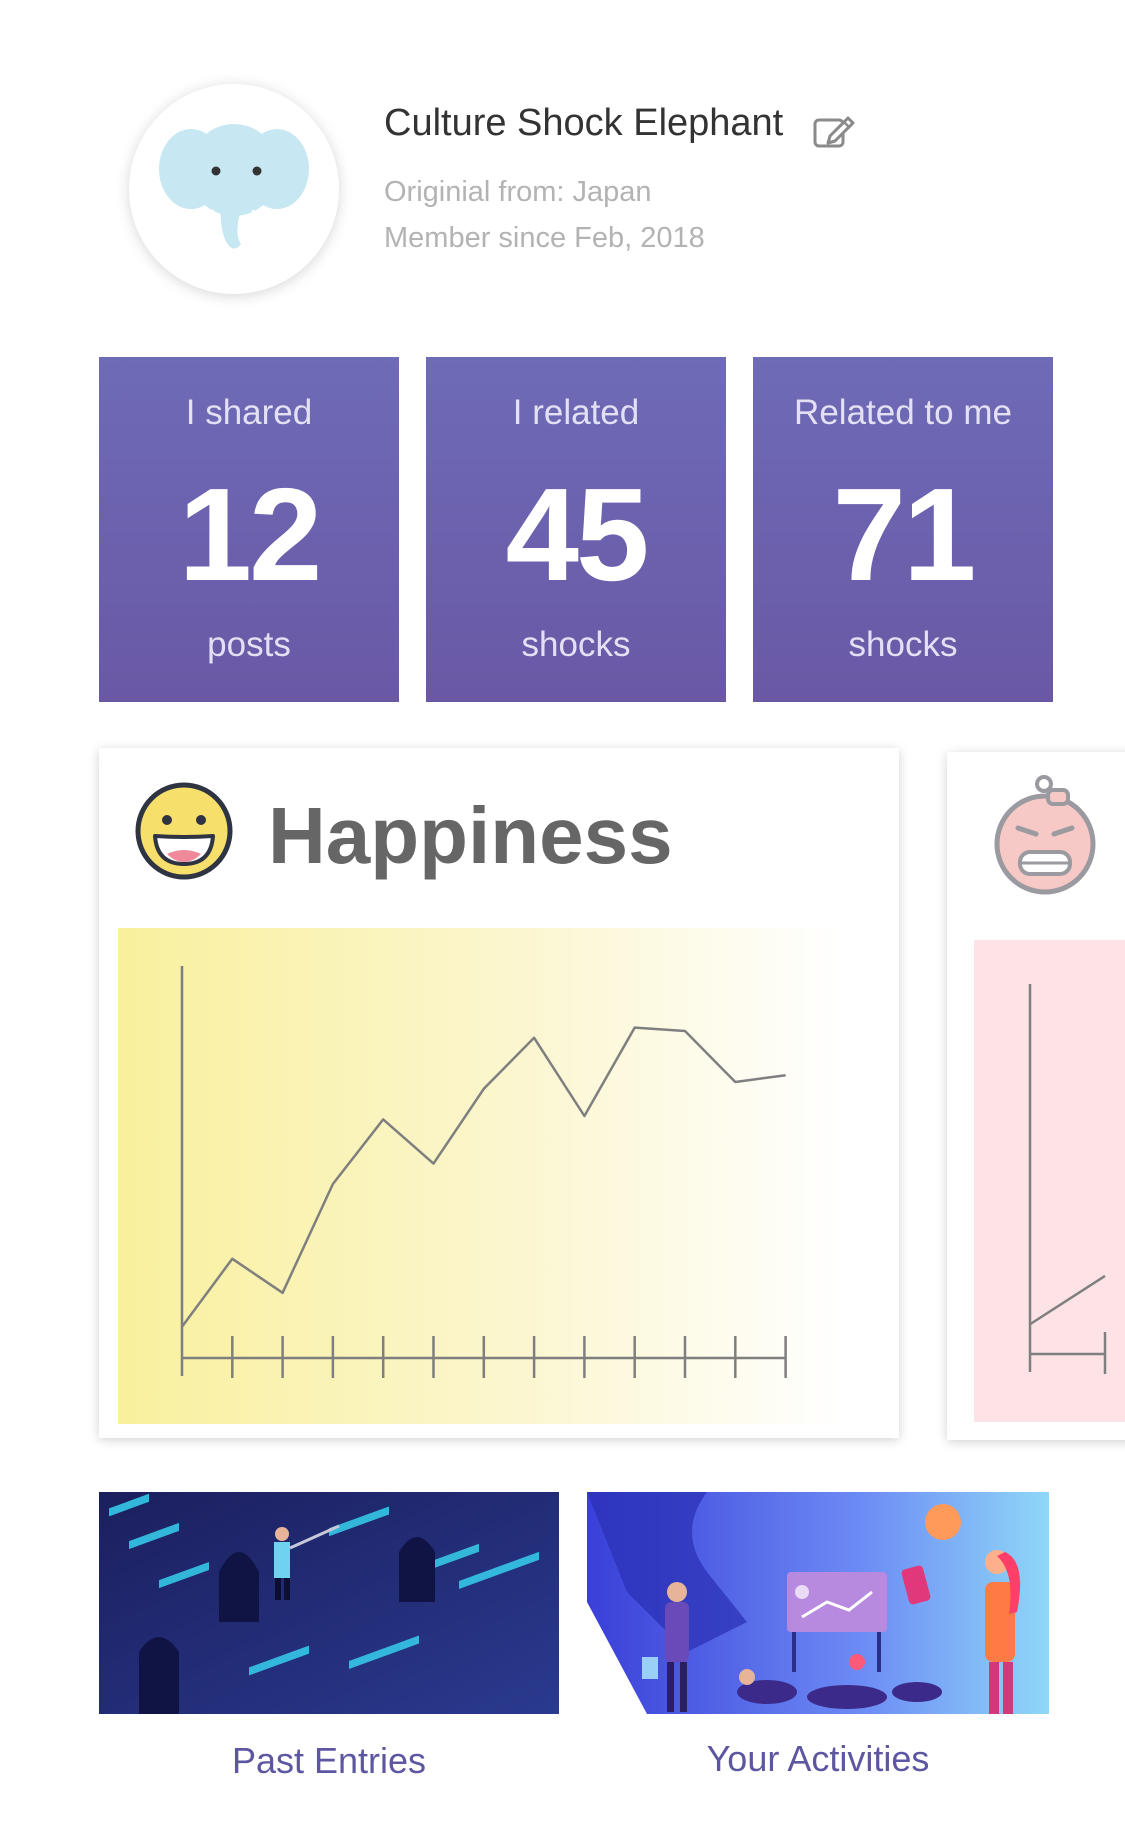 This screenshot has width=1125, height=1831. Describe the element at coordinates (1067, 1179) in the screenshot. I see `angry-chart` at that location.